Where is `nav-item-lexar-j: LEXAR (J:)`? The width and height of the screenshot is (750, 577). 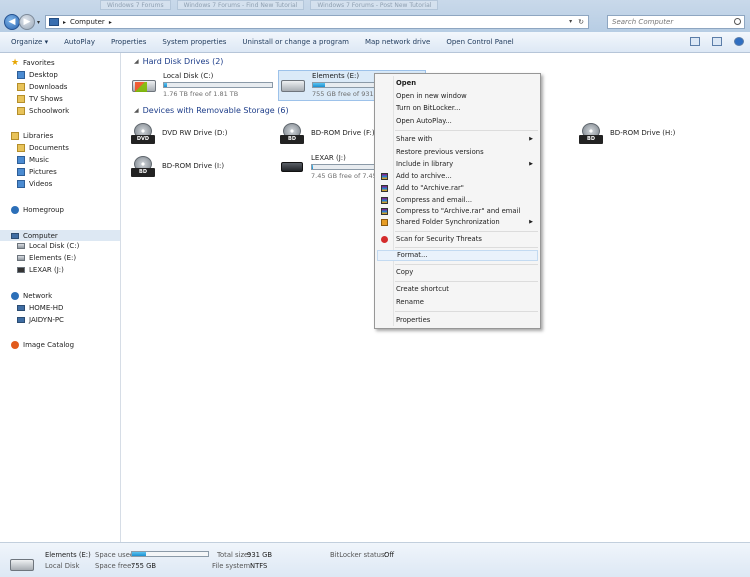
nav-item-lexar-j: LEXAR (J:) is located at coordinates (40, 270).